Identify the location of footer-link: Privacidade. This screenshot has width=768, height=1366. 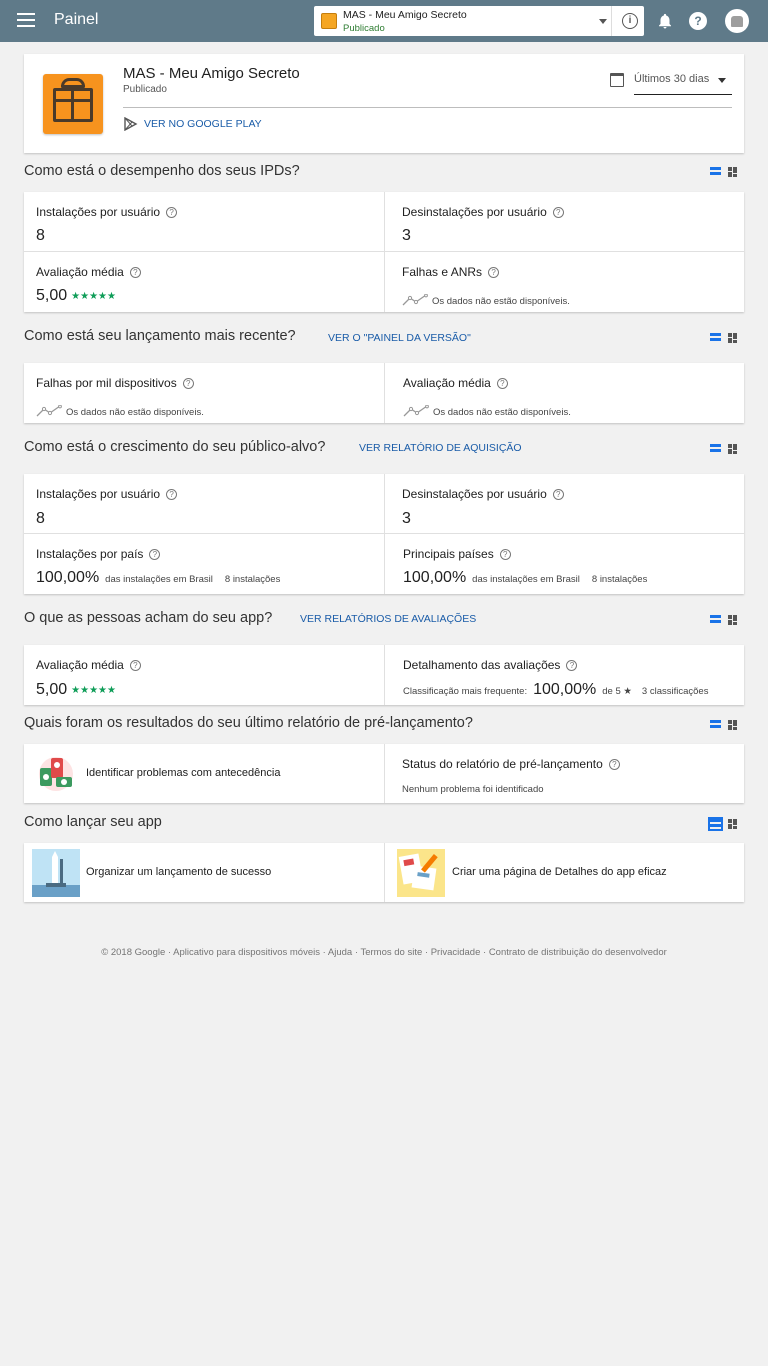
(456, 952).